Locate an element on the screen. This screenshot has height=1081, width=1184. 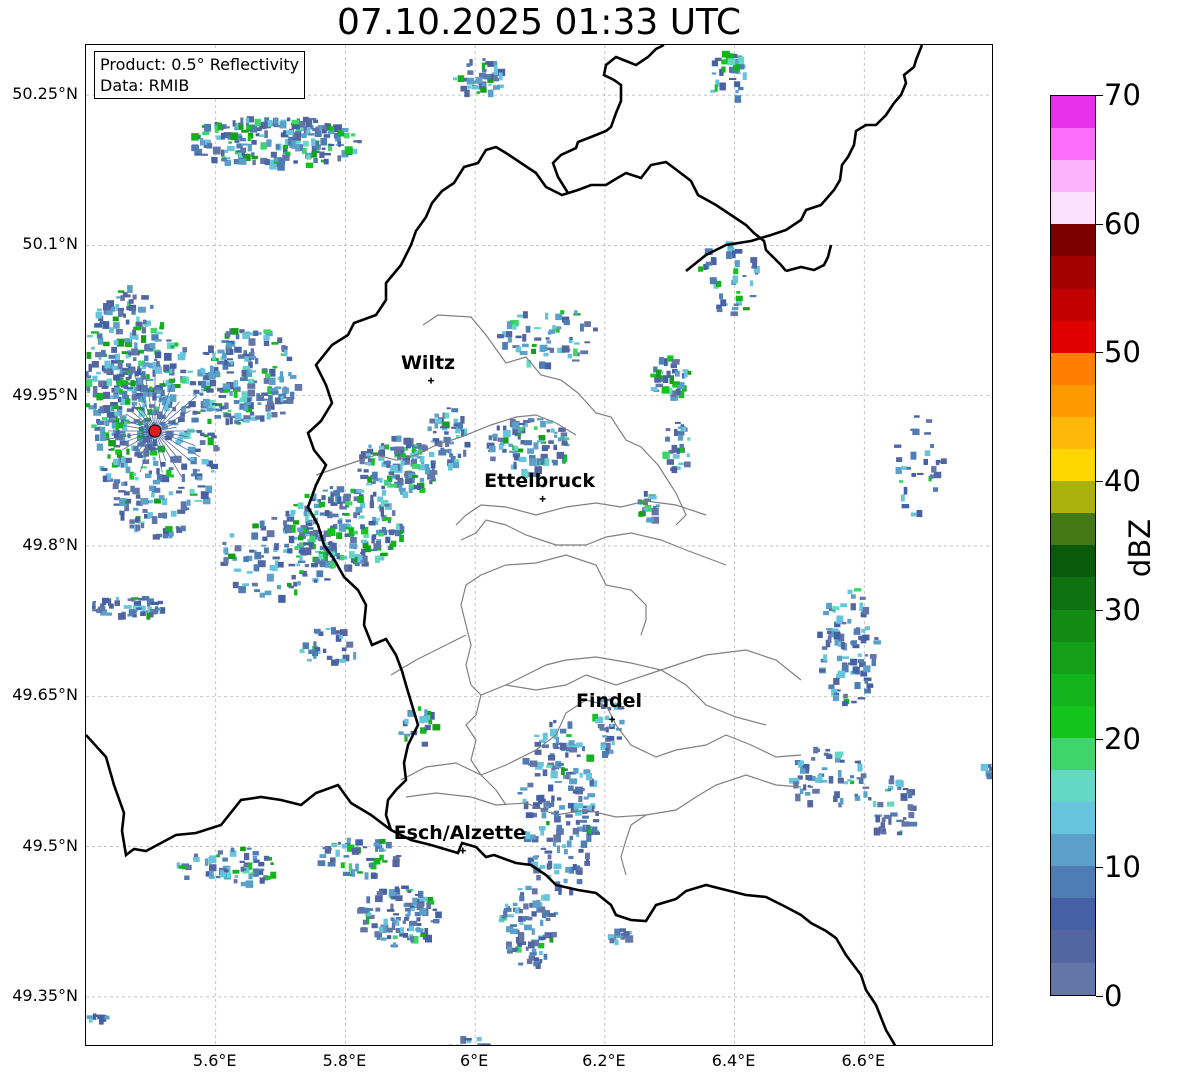
lon-tick-label: 6.4°E is located at coordinates (733, 1060).